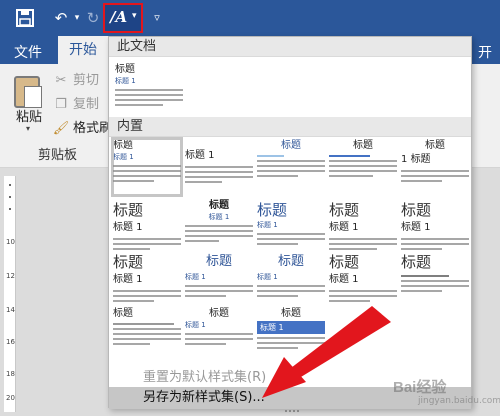 The image size is (500, 416). I want to click on copy-button: ❐ 复制, so click(75, 105).